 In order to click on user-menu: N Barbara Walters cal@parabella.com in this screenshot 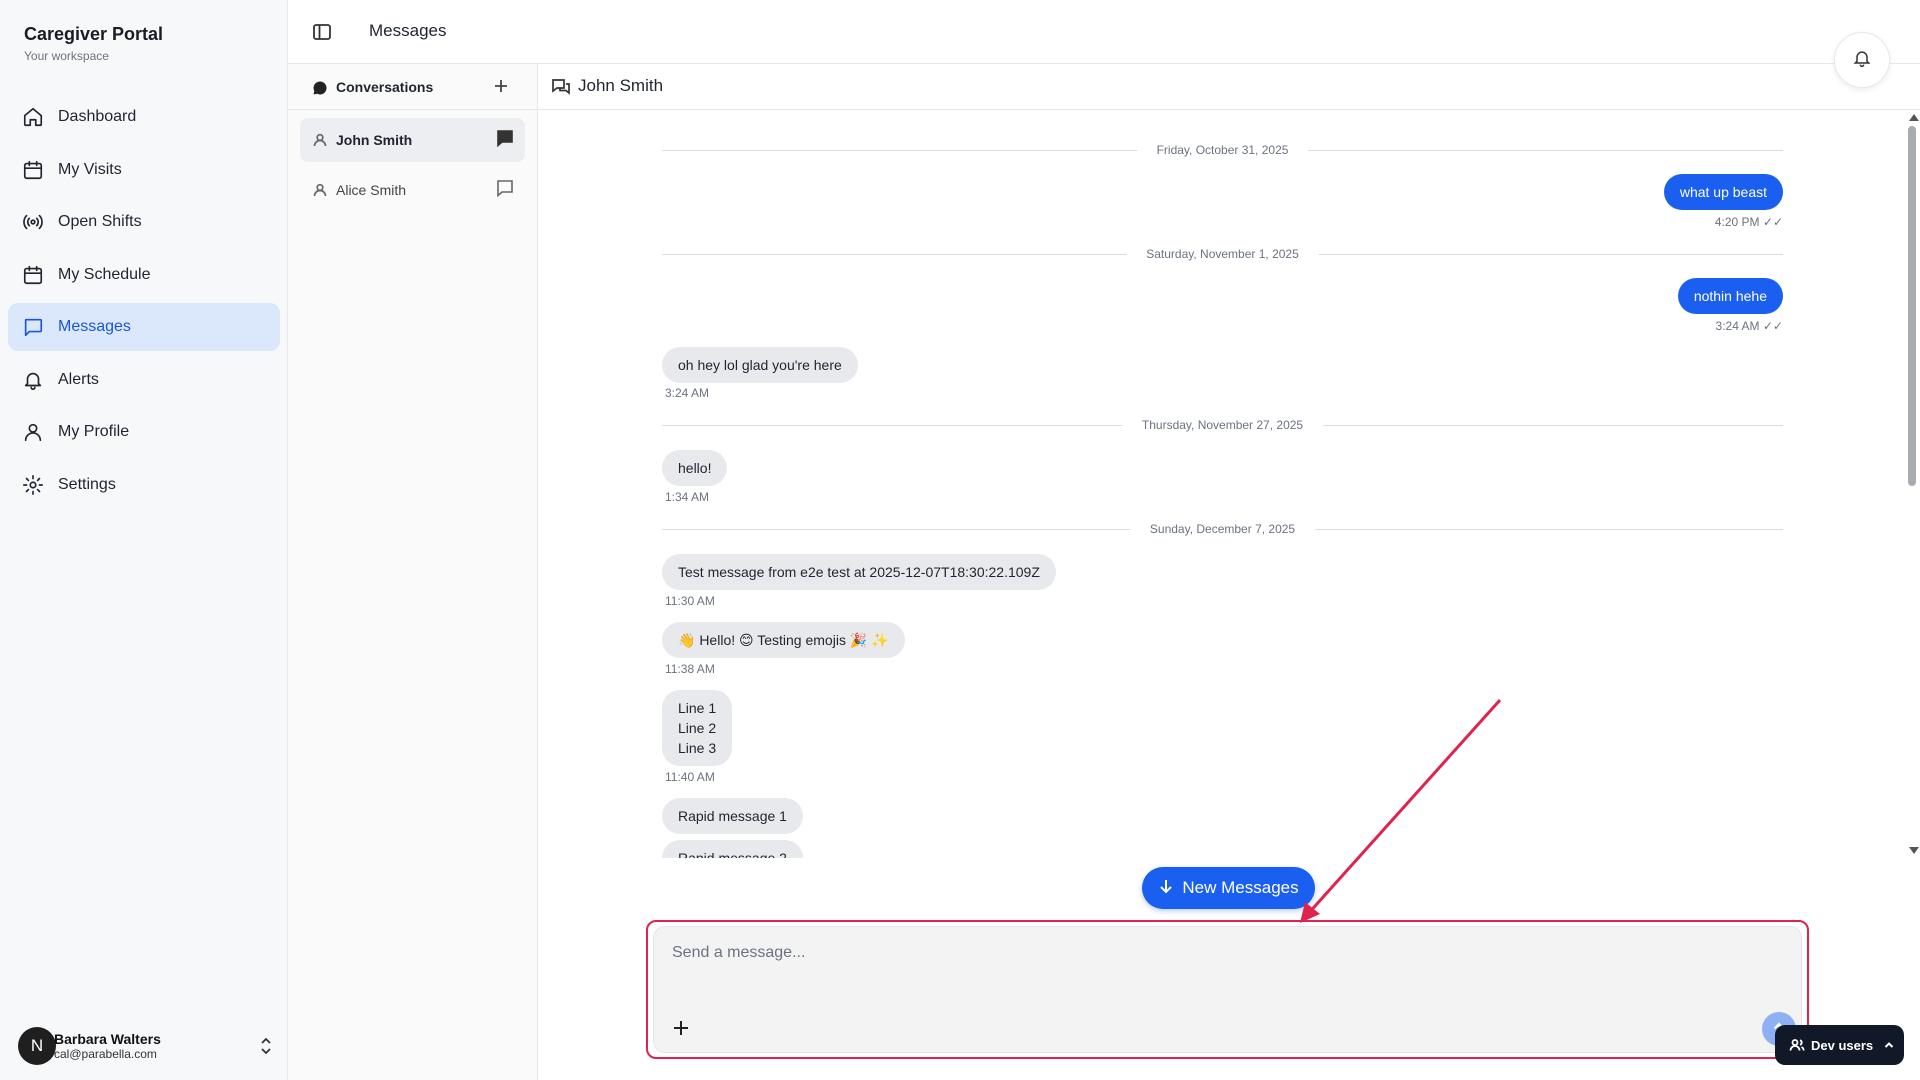, I will do `click(146, 1046)`.